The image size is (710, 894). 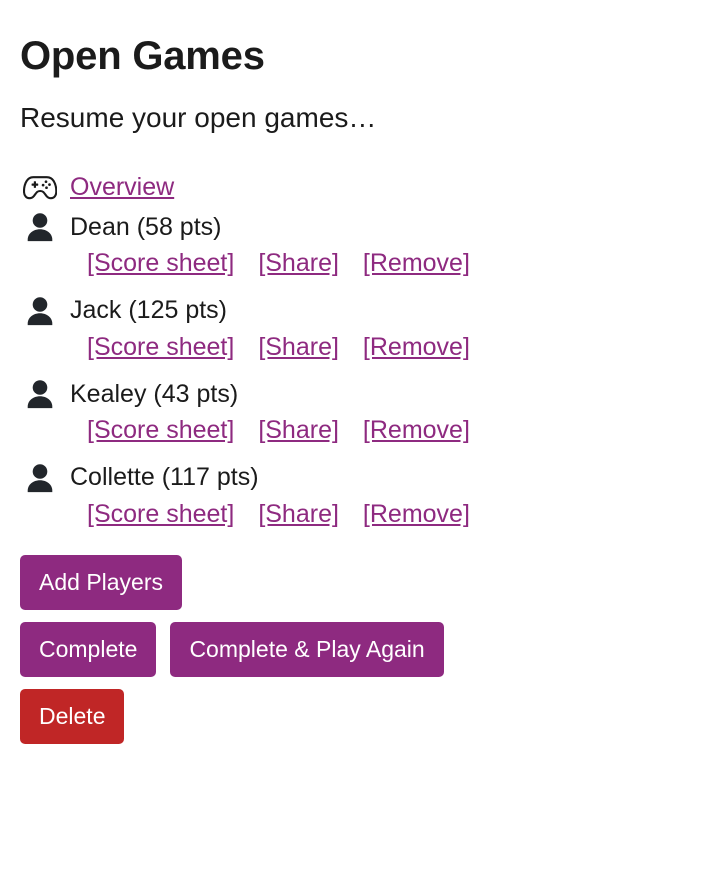 I want to click on player-row: Jack (125 pts), so click(x=355, y=311).